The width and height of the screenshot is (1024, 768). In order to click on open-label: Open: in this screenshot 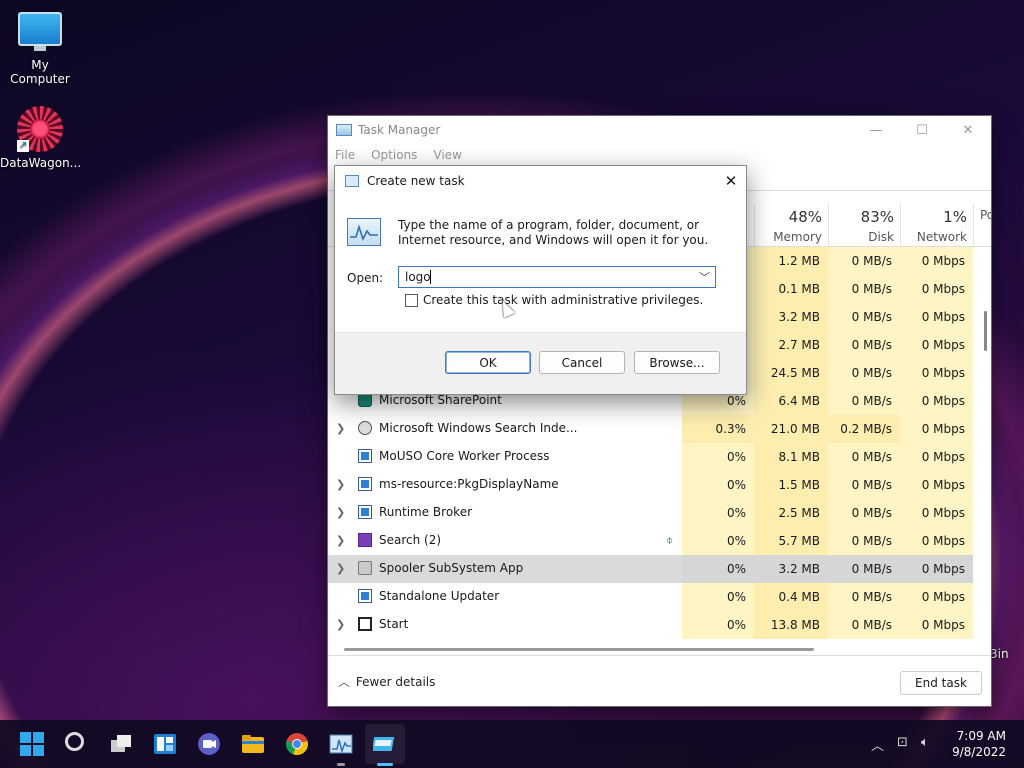, I will do `click(365, 278)`.